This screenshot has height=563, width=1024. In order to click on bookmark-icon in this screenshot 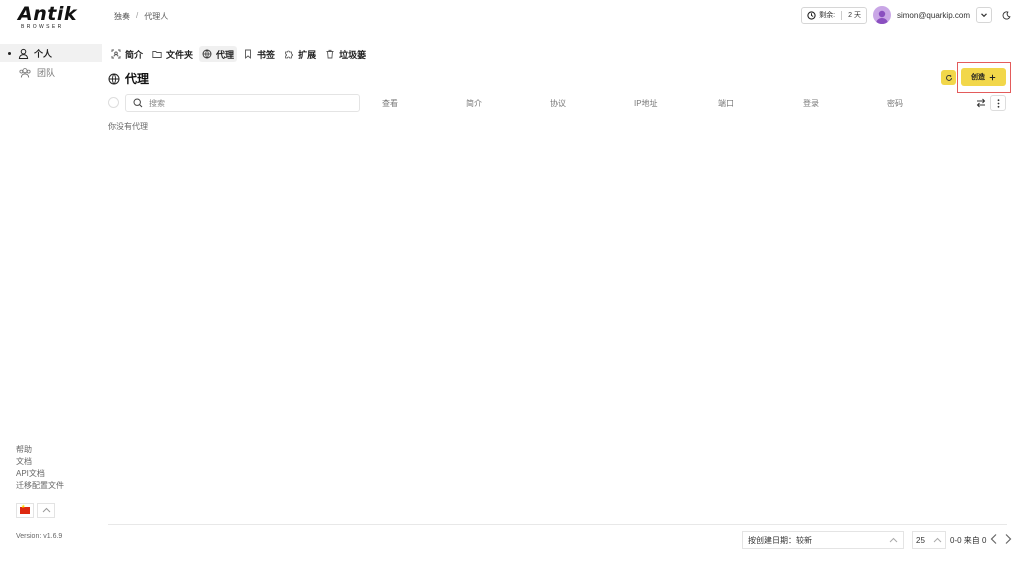, I will do `click(248, 54)`.